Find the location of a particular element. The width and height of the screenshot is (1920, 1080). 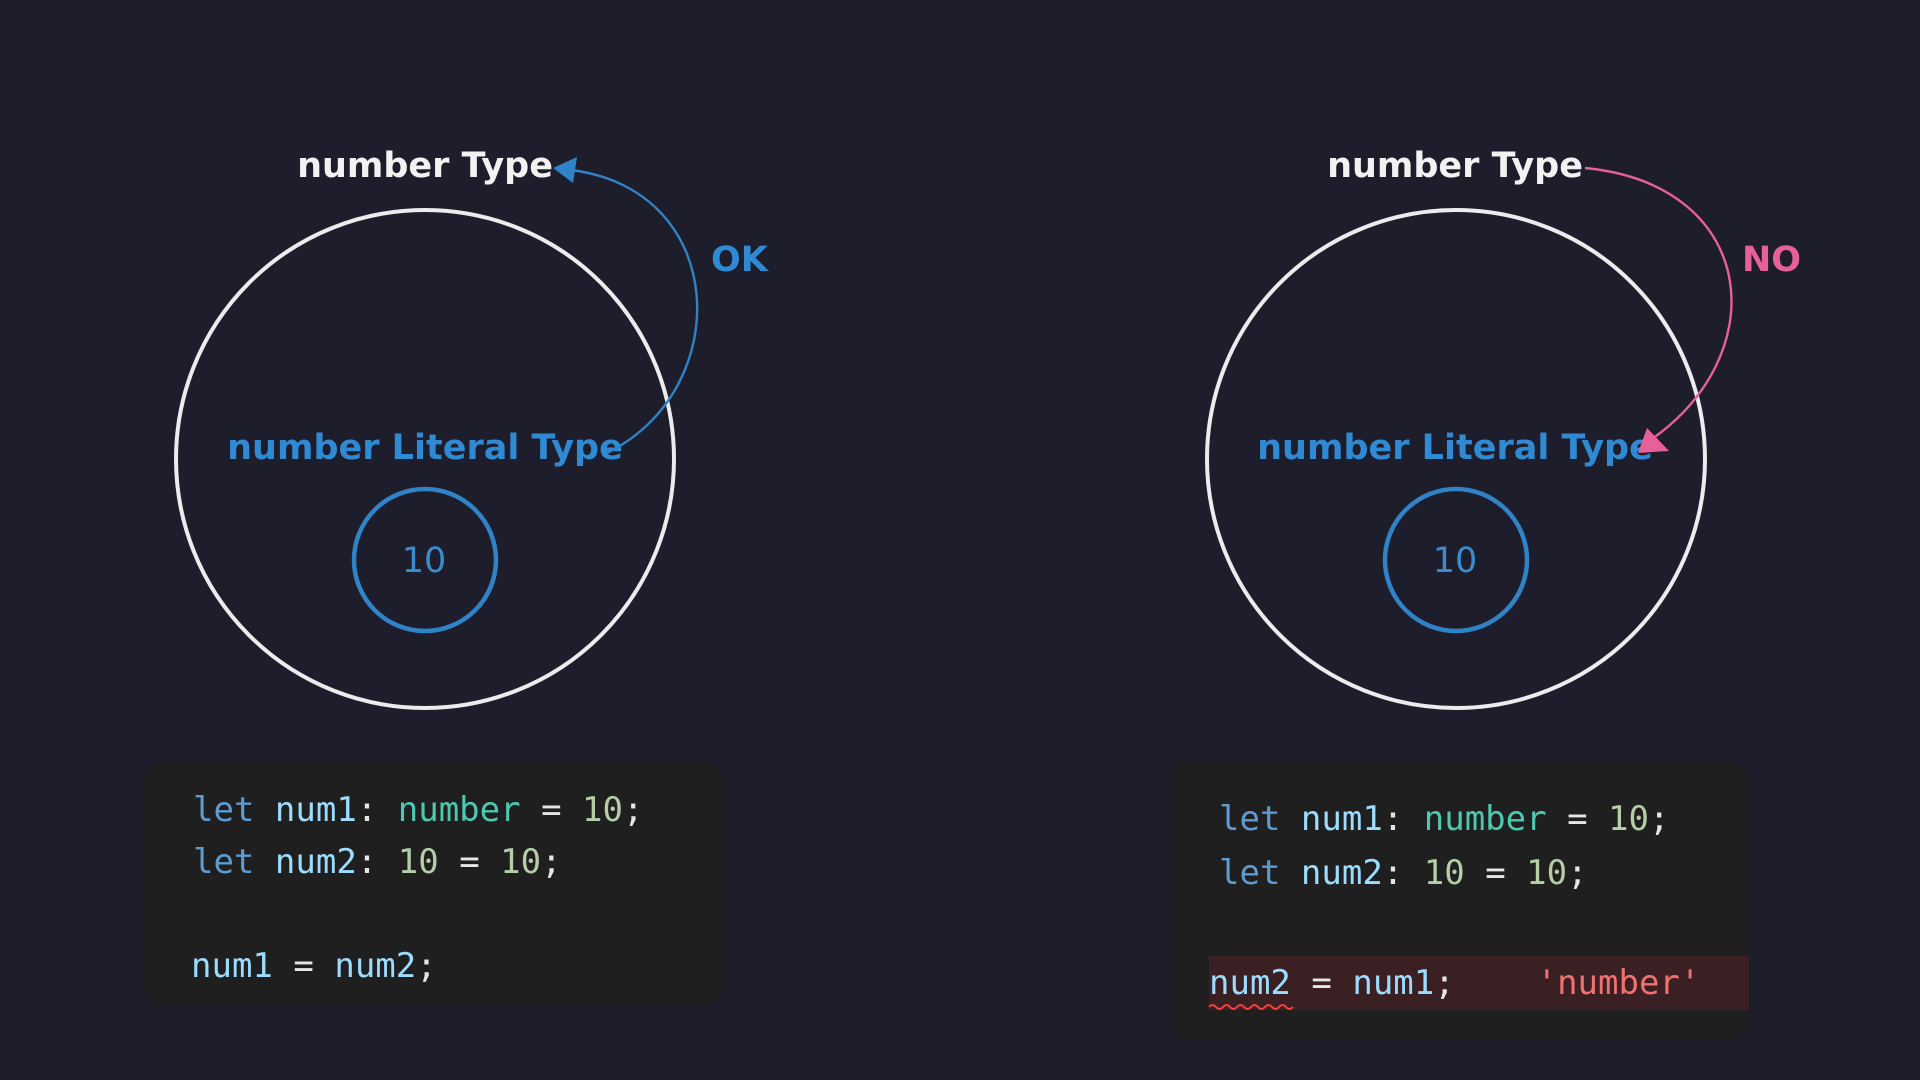

error-highlight: num2 = num1; 'number' is located at coordinates (1478, 983).